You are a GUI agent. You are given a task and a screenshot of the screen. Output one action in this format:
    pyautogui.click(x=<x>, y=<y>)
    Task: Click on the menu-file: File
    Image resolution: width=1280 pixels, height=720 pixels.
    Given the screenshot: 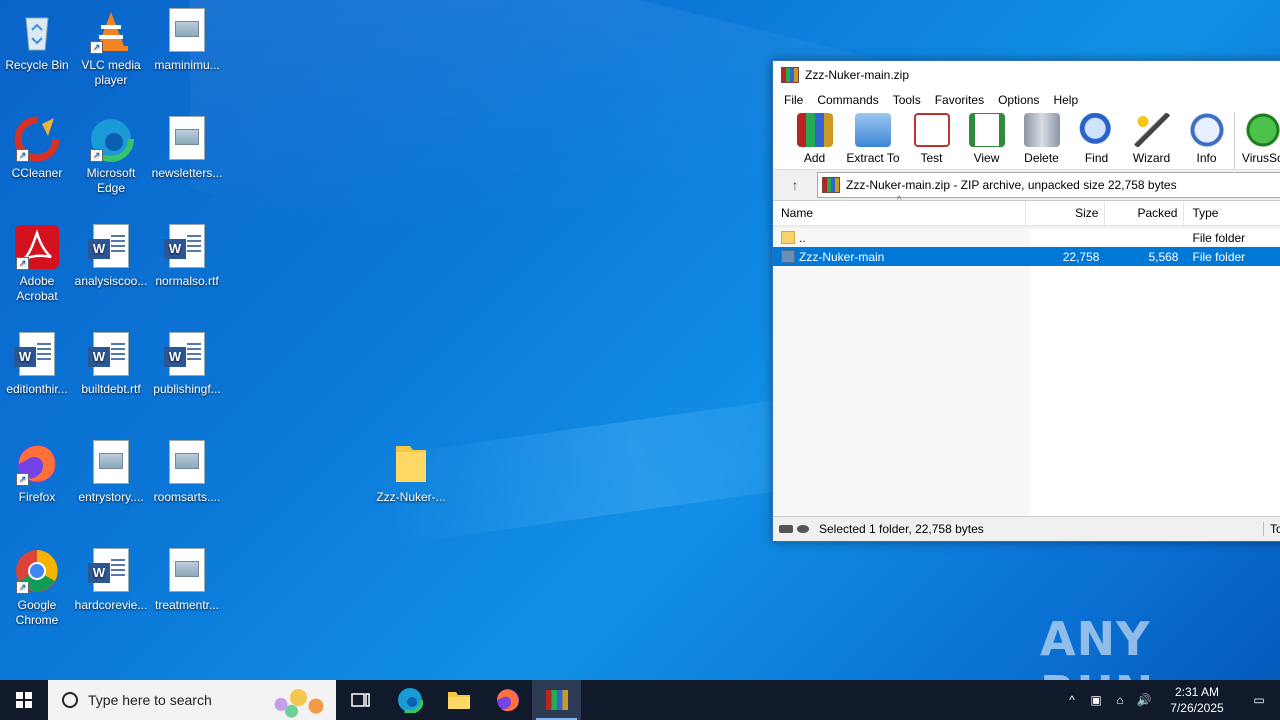 What is the action you would take?
    pyautogui.click(x=793, y=100)
    